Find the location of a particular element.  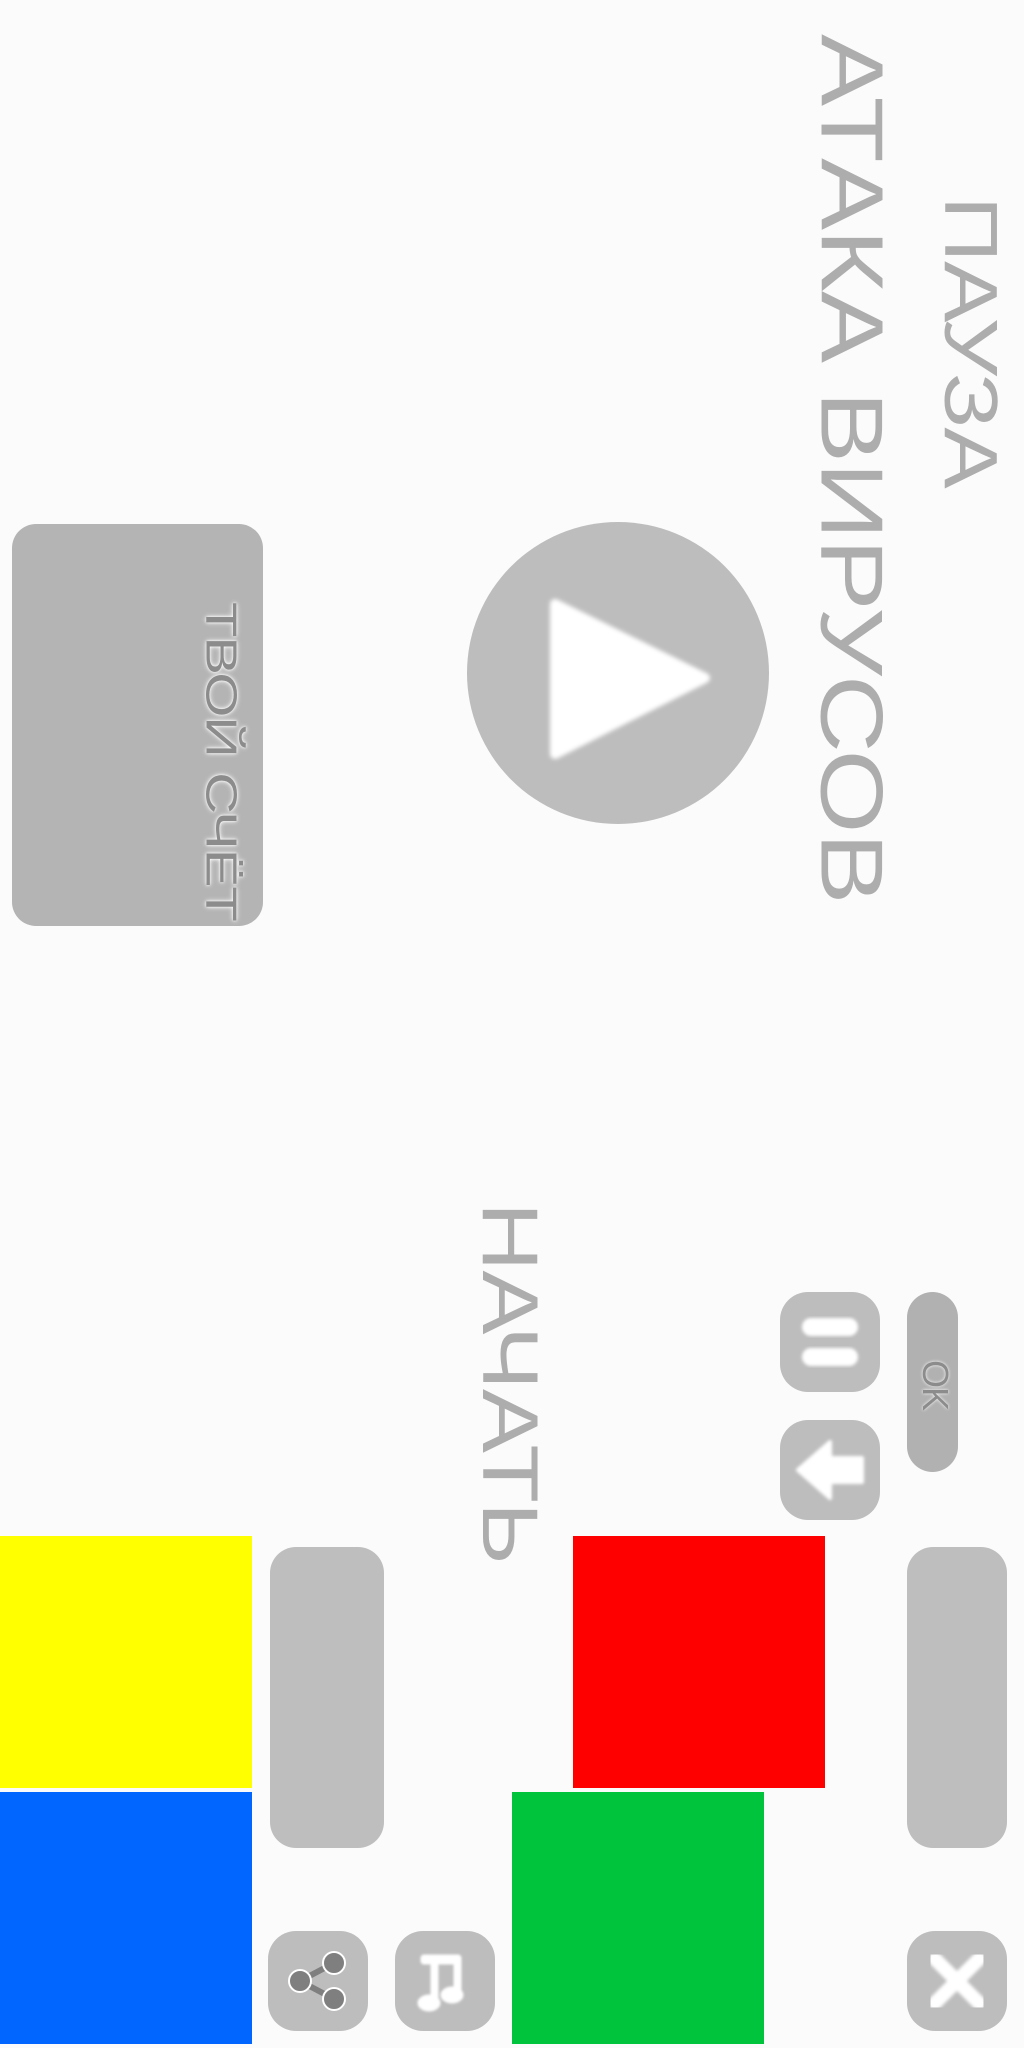

play-icon is located at coordinates (630, 679).